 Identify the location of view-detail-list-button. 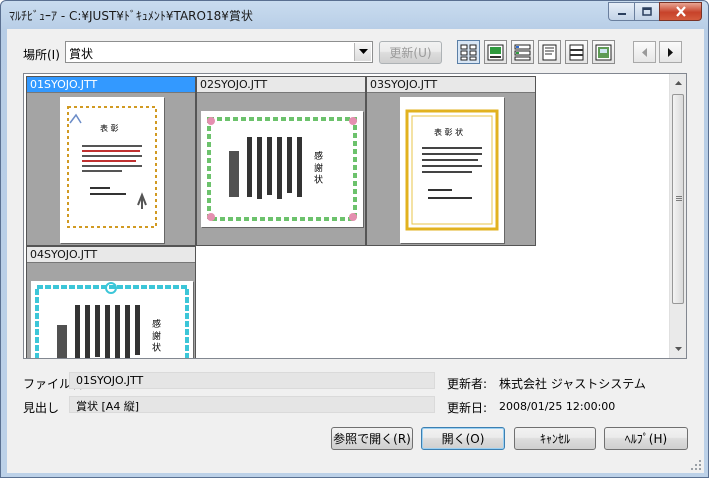
(522, 52).